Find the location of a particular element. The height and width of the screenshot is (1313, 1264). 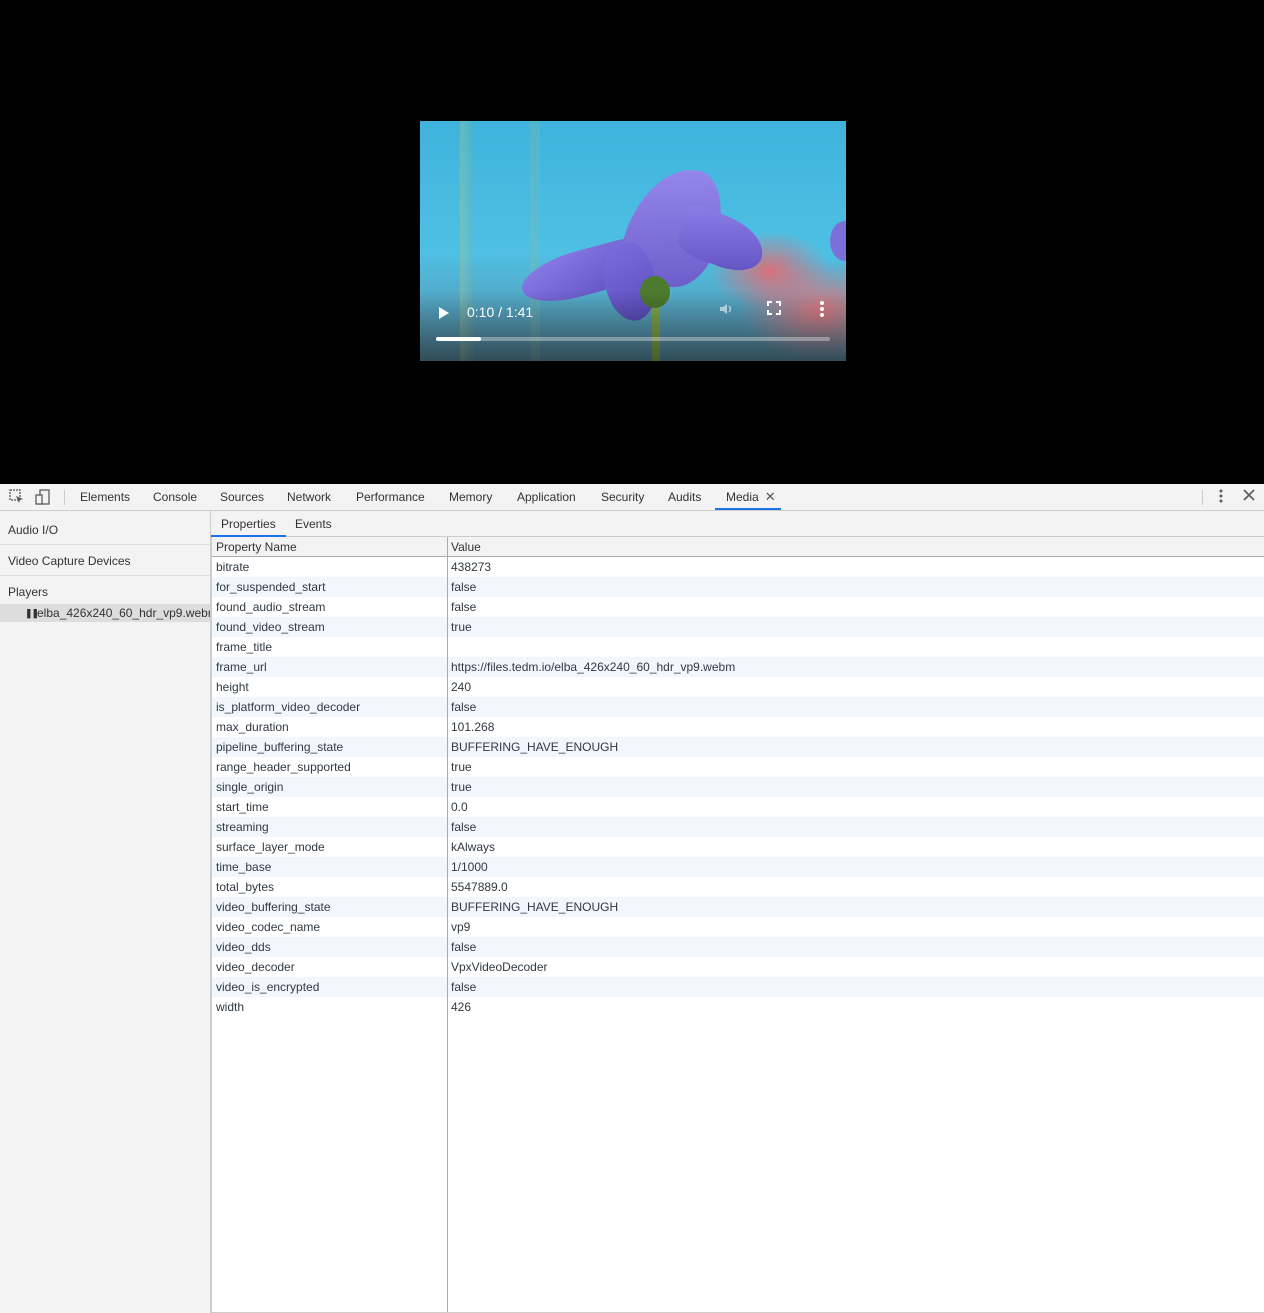

table-row: time_base 1/1000 is located at coordinates (738, 867).